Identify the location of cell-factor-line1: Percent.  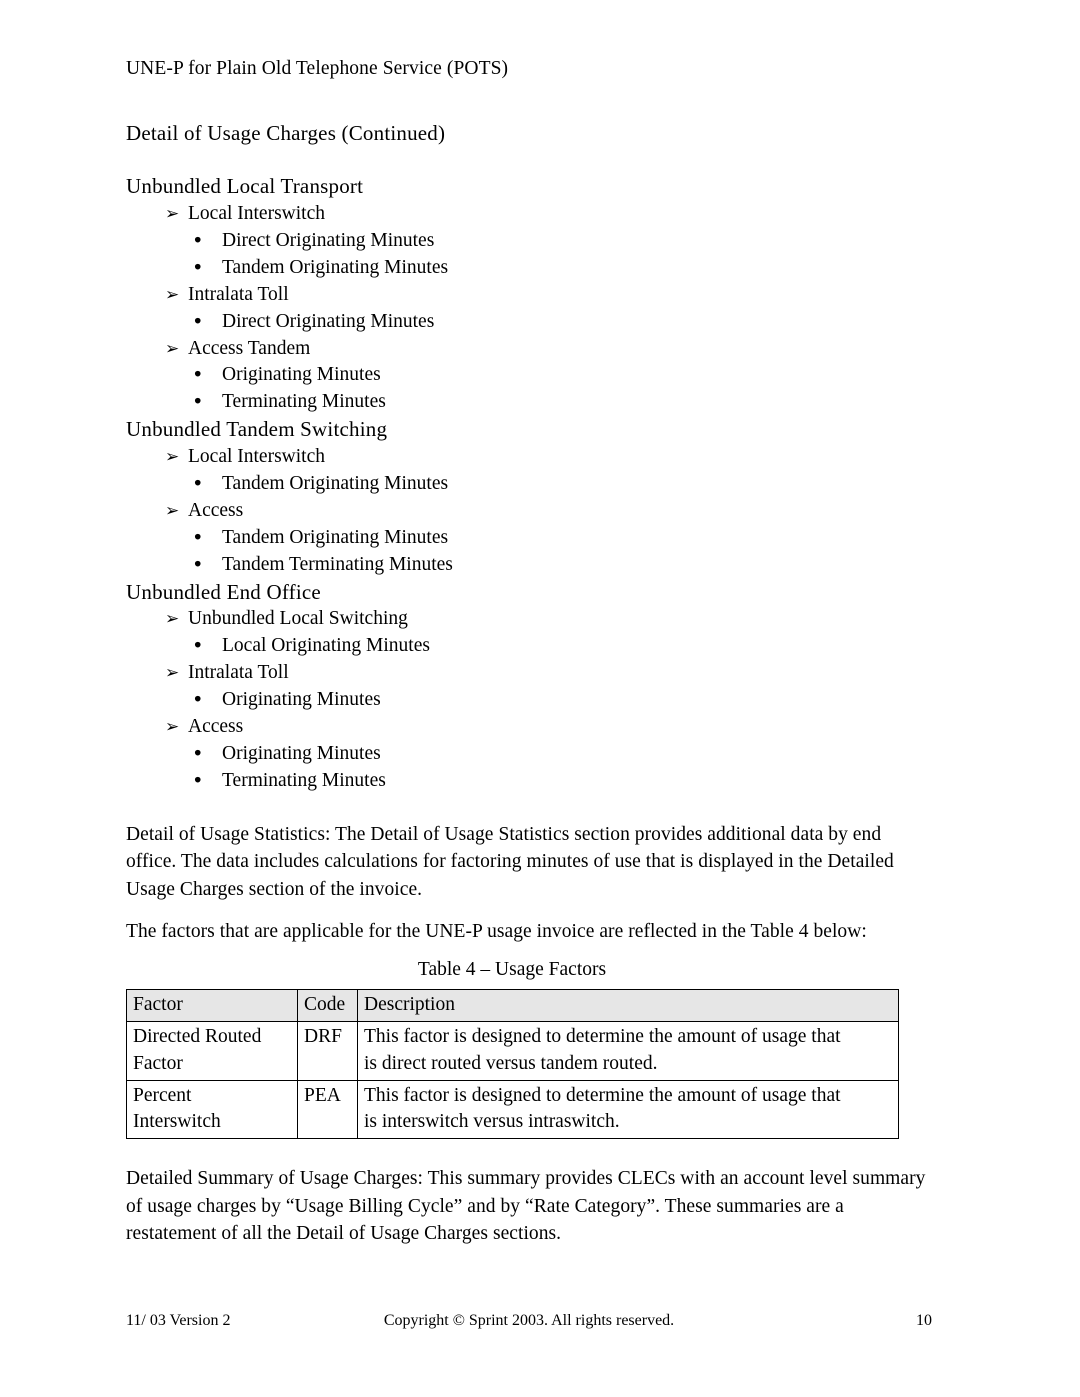
(162, 1095).